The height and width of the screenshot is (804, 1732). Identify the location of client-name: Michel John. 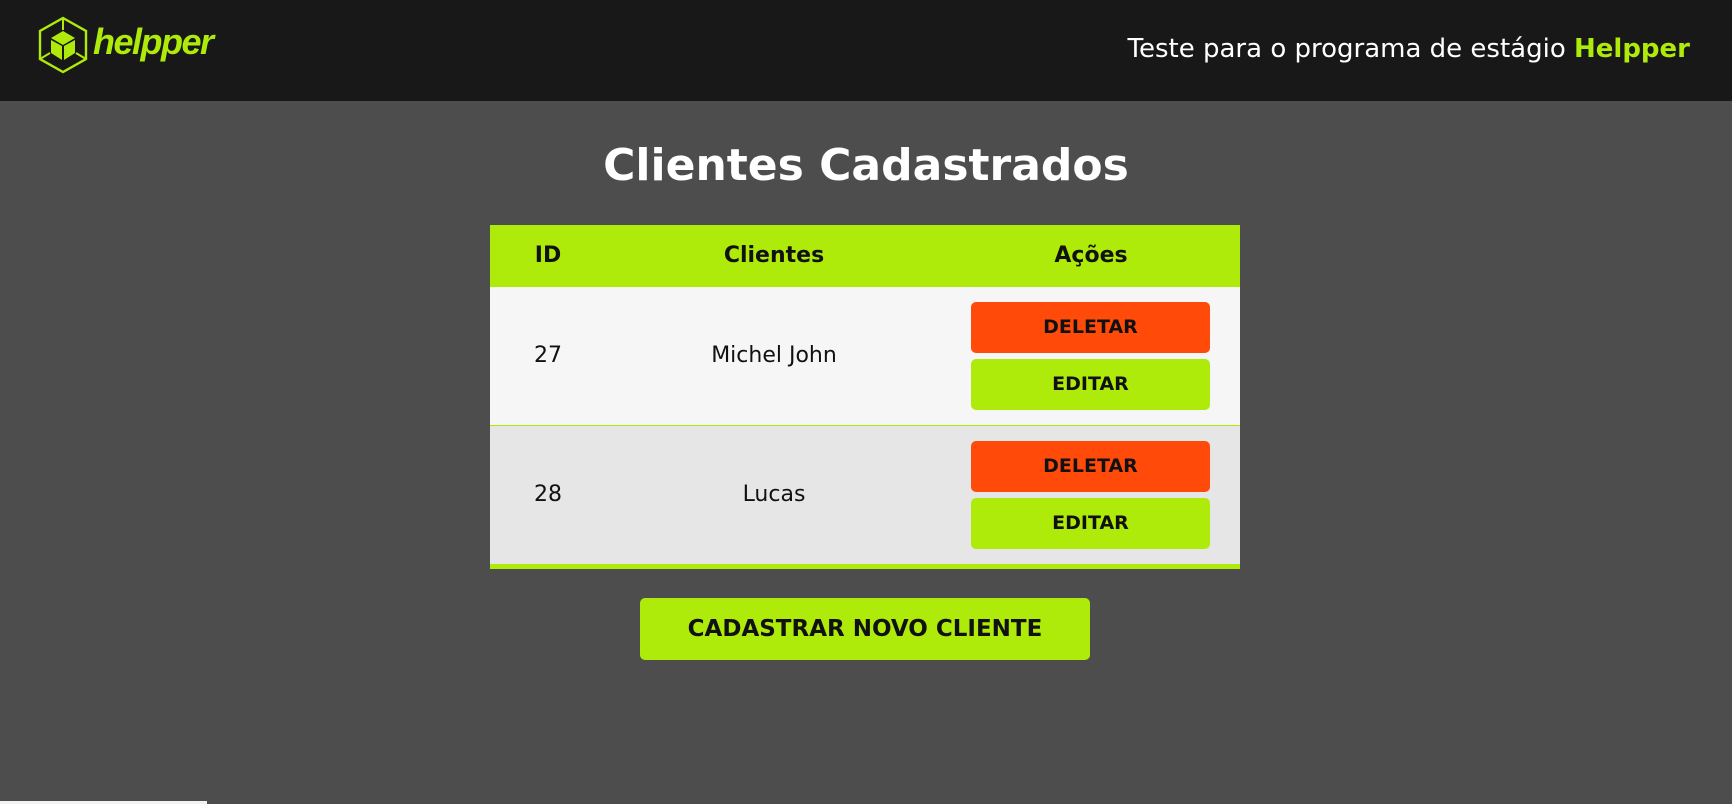
(774, 355).